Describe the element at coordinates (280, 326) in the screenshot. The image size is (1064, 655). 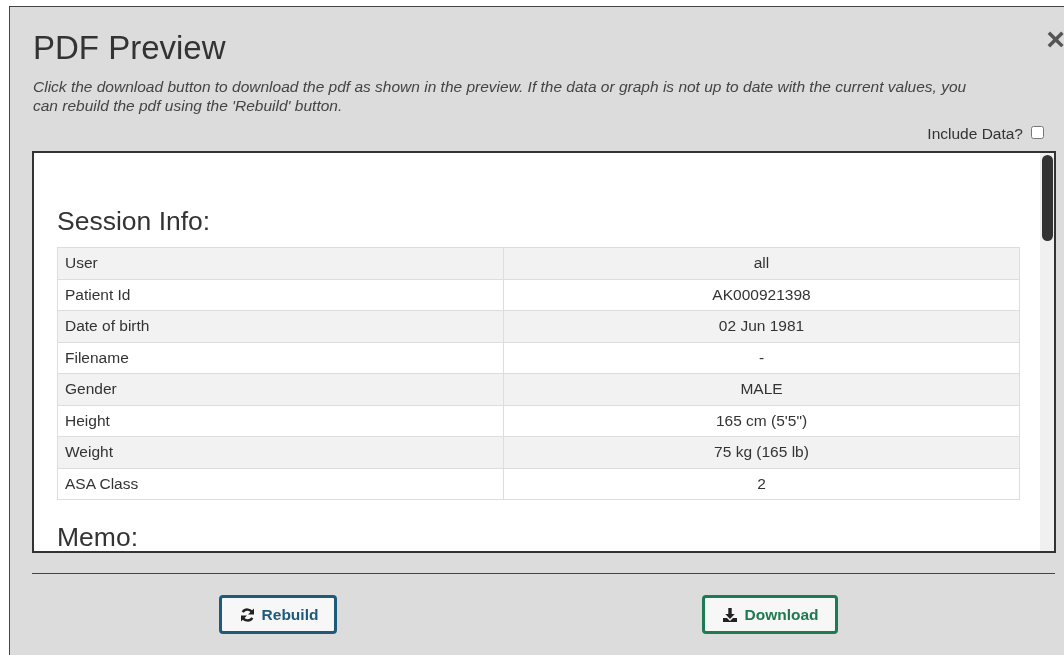
I see `table-cell: Date of birth` at that location.